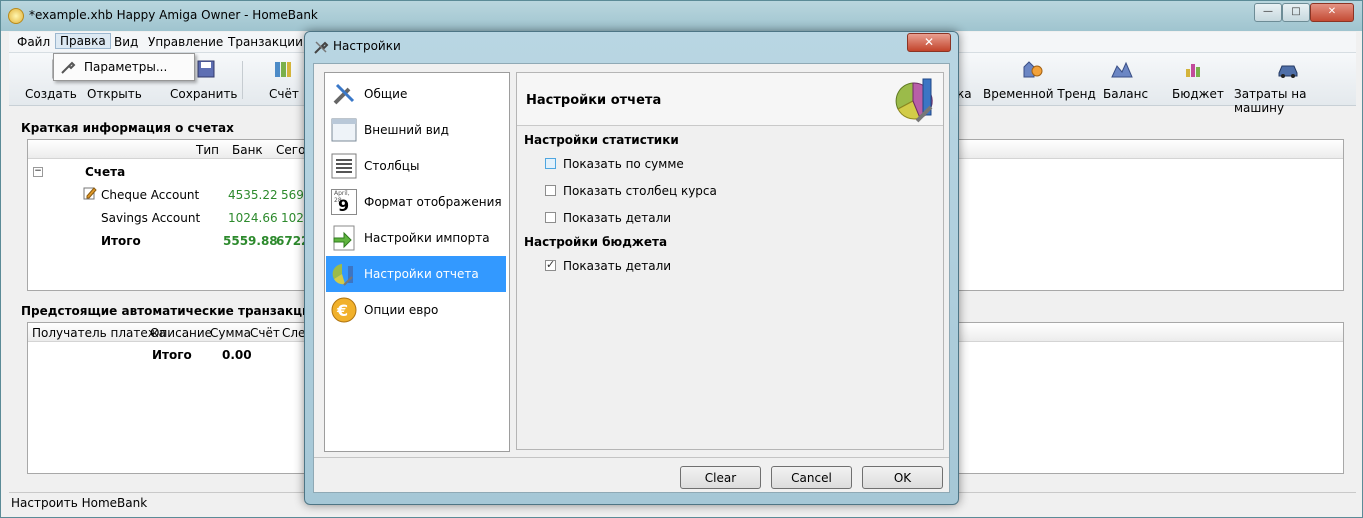 This screenshot has height=518, width=1363. Describe the element at coordinates (929, 42) in the screenshot. I see `dialog-close-button: ✕` at that location.